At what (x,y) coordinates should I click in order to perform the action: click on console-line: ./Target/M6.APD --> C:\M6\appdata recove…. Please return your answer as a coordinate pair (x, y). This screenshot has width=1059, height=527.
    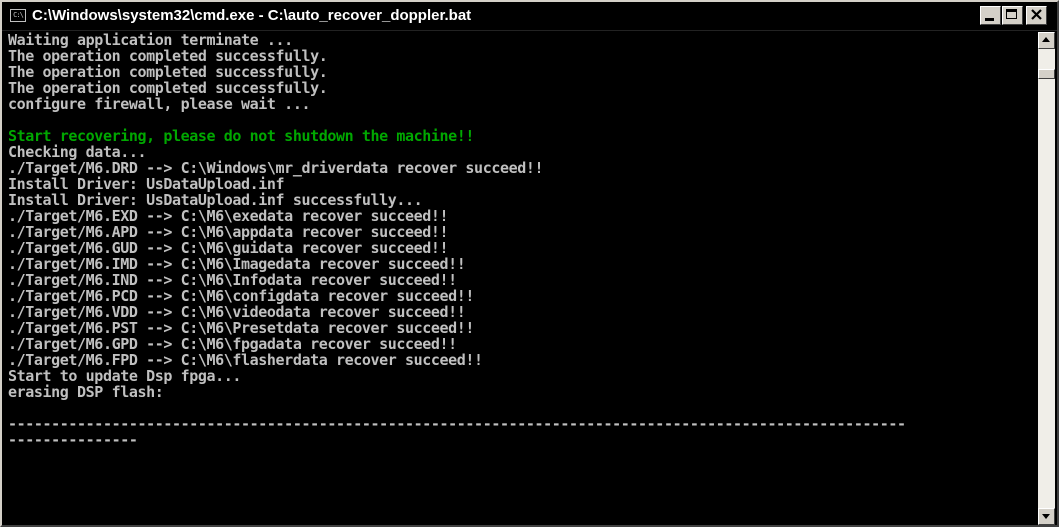
    Looking at the image, I should click on (228, 232).